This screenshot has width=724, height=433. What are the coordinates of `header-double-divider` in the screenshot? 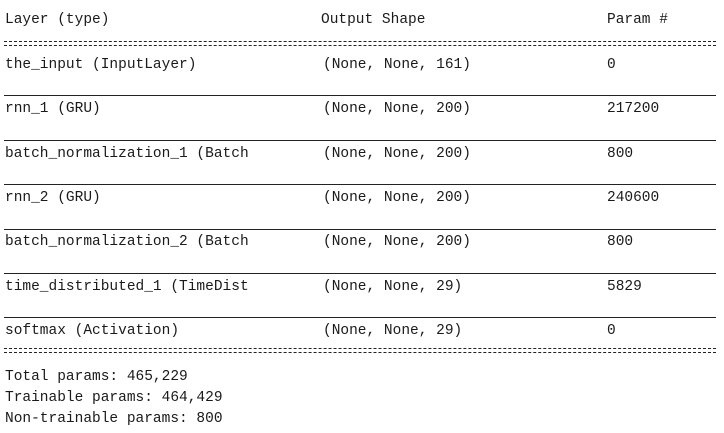 It's located at (360, 43).